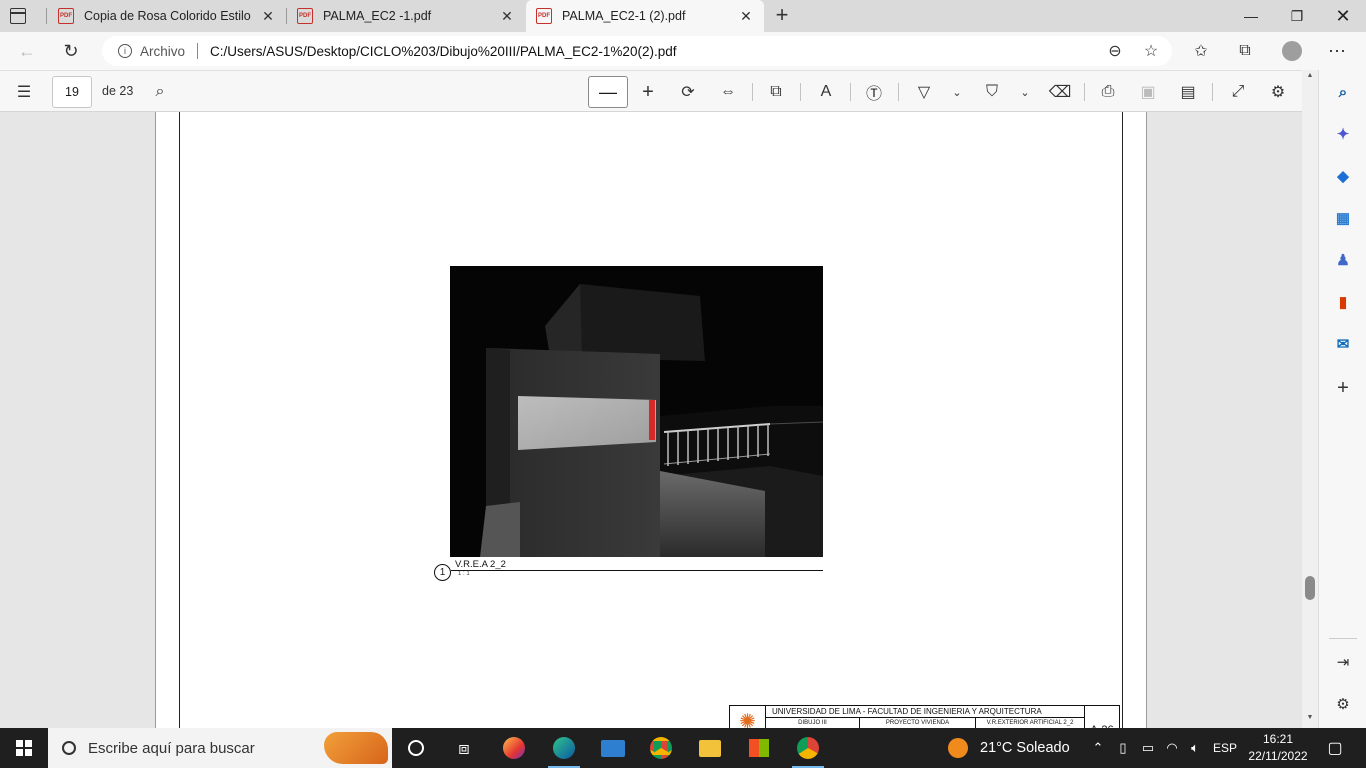  What do you see at coordinates (1278, 756) in the screenshot?
I see `clock-date: 22/11/2022` at bounding box center [1278, 756].